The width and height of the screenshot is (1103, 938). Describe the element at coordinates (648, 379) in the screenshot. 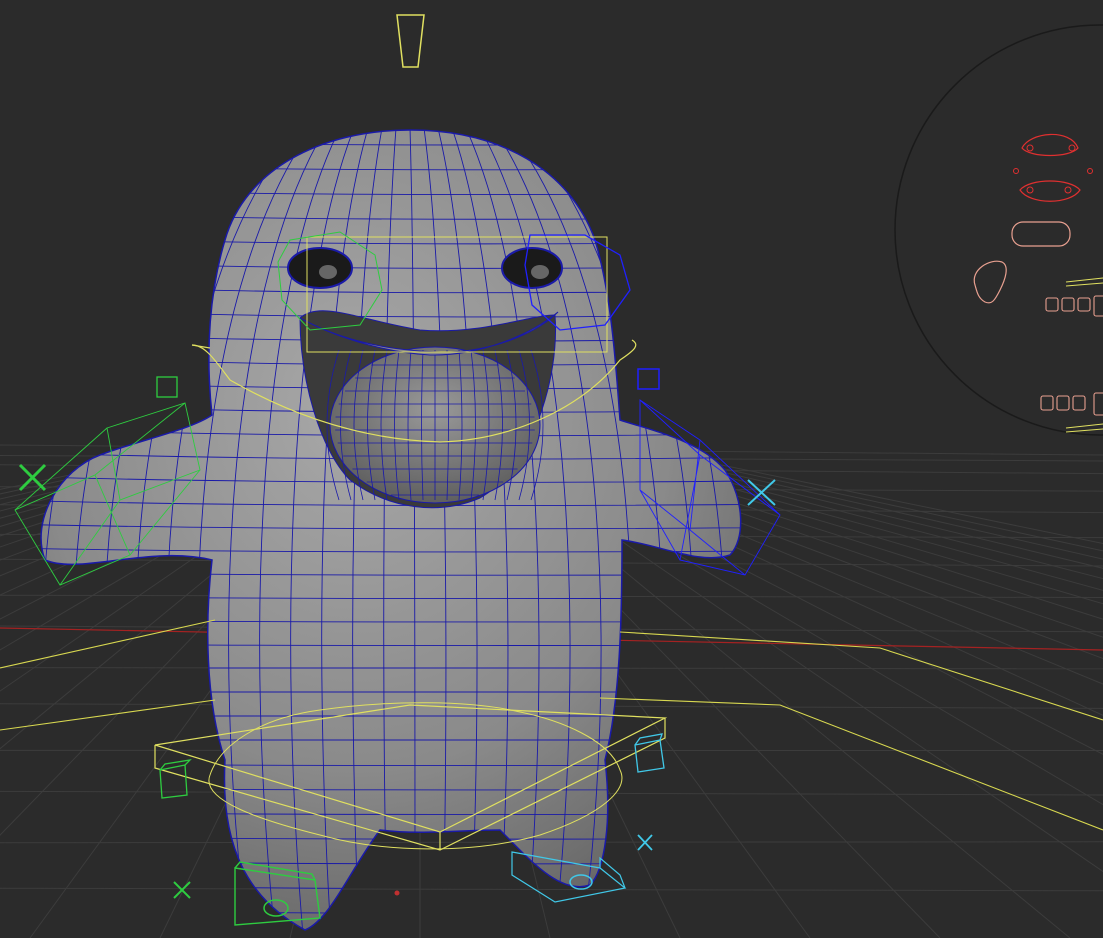

I see `right-shoulder-control` at that location.